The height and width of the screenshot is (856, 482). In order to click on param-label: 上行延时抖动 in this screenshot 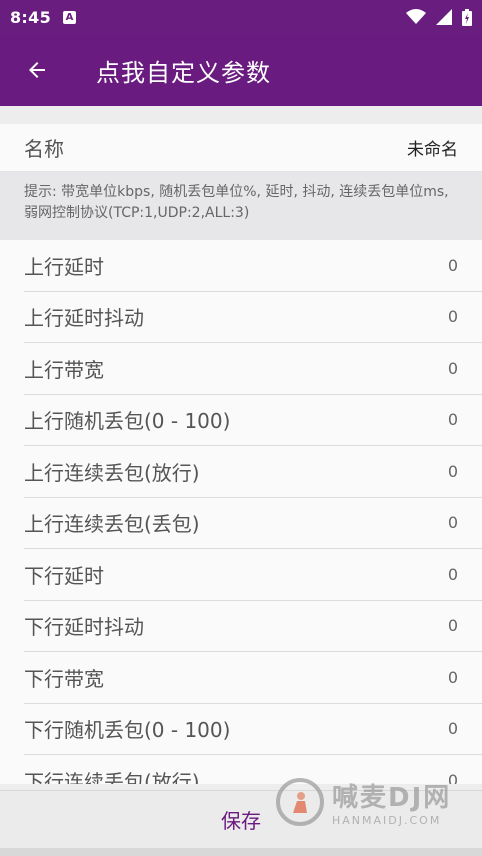, I will do `click(84, 318)`.